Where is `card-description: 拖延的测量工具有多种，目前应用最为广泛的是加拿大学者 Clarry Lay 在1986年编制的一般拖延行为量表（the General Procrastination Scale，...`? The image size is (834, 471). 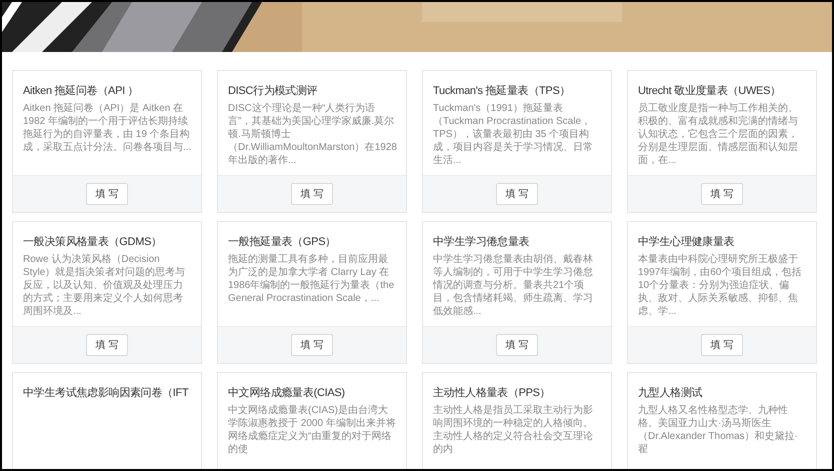 card-description: 拖延的测量工具有多种，目前应用最为广泛的是加拿大学者 Clarry Lay 在1986年编制的一般拖延行为量表（the General Procrastination Scale，... is located at coordinates (312, 279).